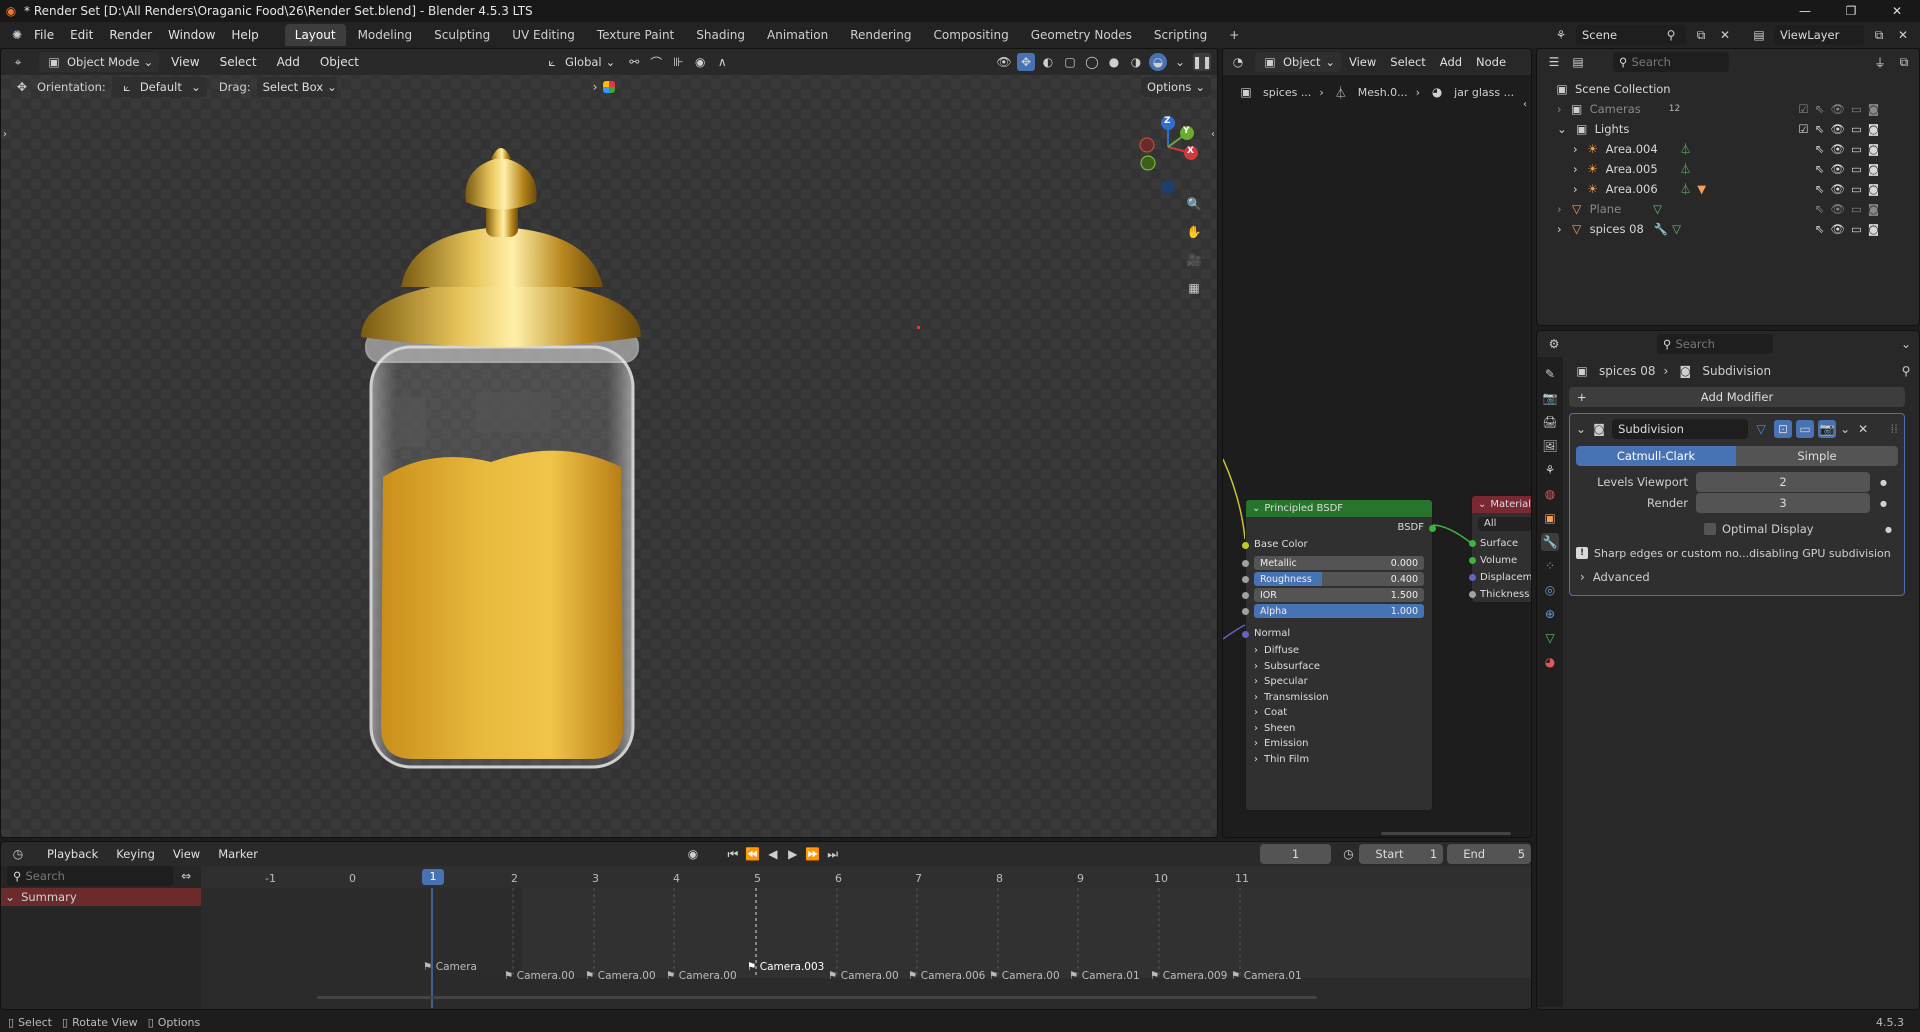 The width and height of the screenshot is (1920, 1032). What do you see at coordinates (1175, 87) in the screenshot?
I see `options-dropdown: Options ⌄` at bounding box center [1175, 87].